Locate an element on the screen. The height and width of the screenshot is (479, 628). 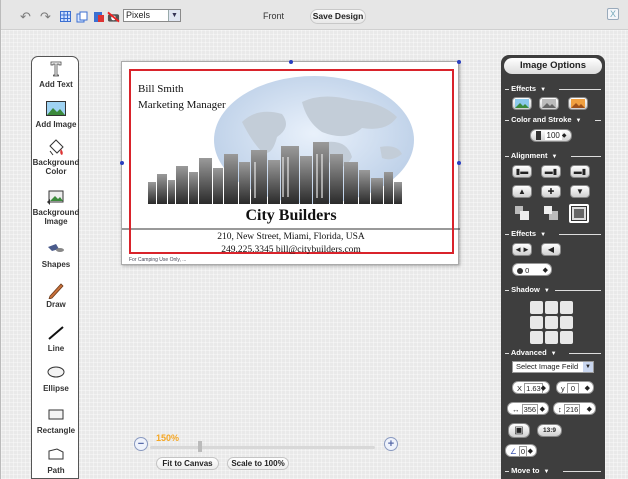
section-color-stroke: Color and Stroke ▼ is located at coordinates (553, 120).